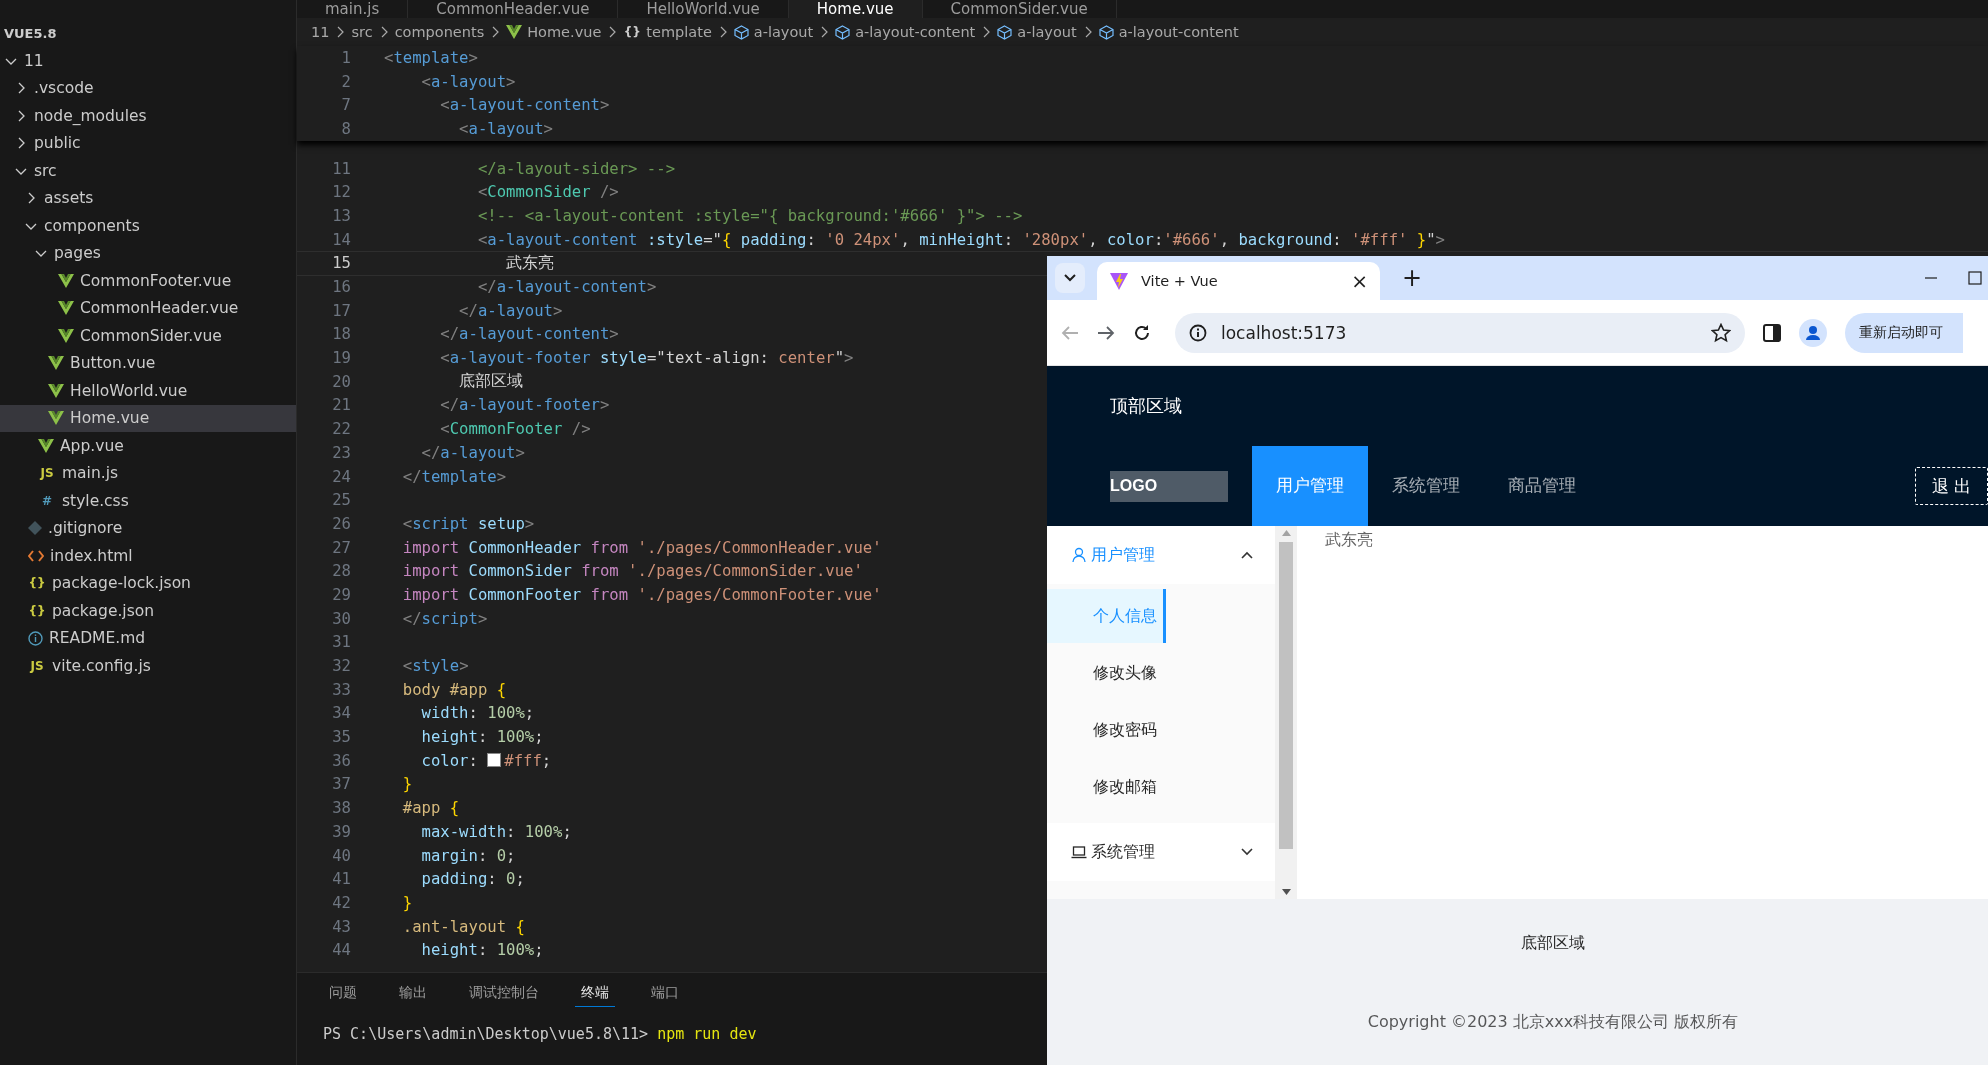 The height and width of the screenshot is (1065, 1988). What do you see at coordinates (513, 9) in the screenshot?
I see `editor-tab: CommonHeader.vue` at bounding box center [513, 9].